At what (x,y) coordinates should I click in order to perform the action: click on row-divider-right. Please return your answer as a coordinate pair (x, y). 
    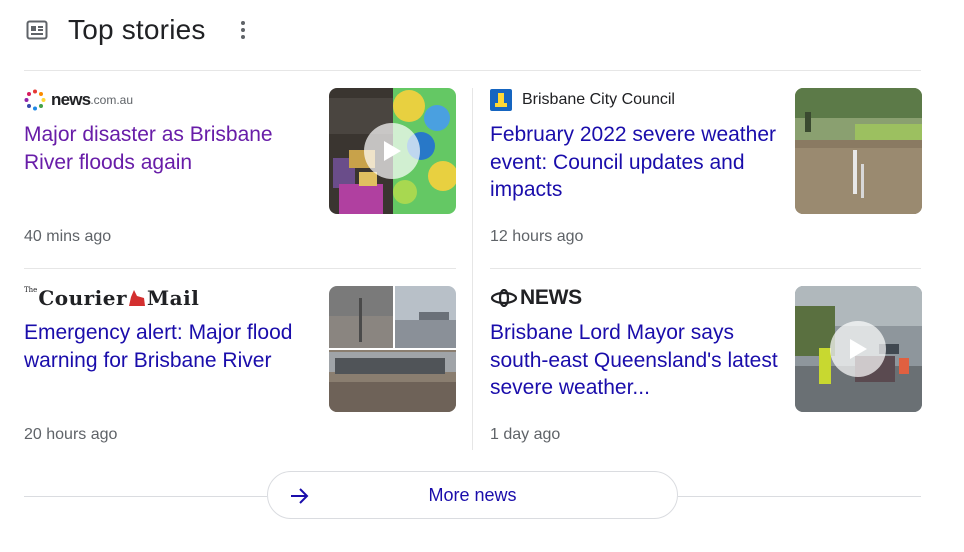
    Looking at the image, I should click on (705, 268).